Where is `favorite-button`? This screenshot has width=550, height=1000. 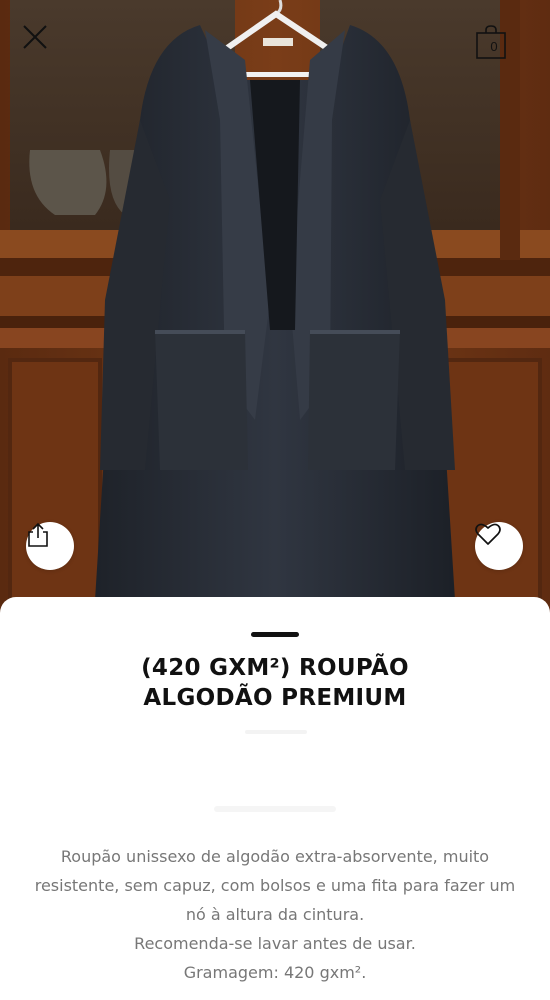
favorite-button is located at coordinates (499, 546).